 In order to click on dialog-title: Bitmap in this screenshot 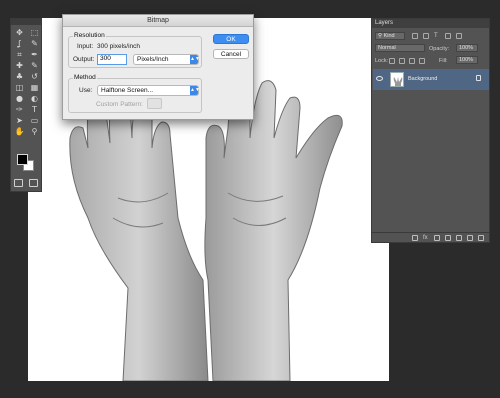, I will do `click(158, 21)`.